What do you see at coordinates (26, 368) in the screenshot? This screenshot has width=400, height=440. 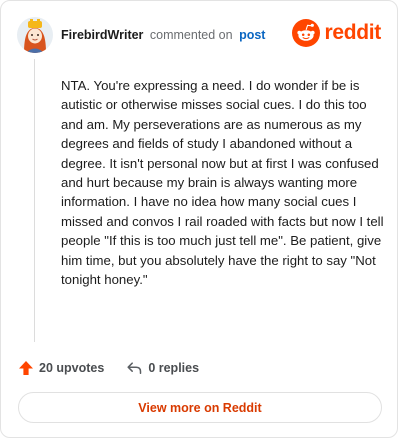 I see `upvote-arrow-icon` at bounding box center [26, 368].